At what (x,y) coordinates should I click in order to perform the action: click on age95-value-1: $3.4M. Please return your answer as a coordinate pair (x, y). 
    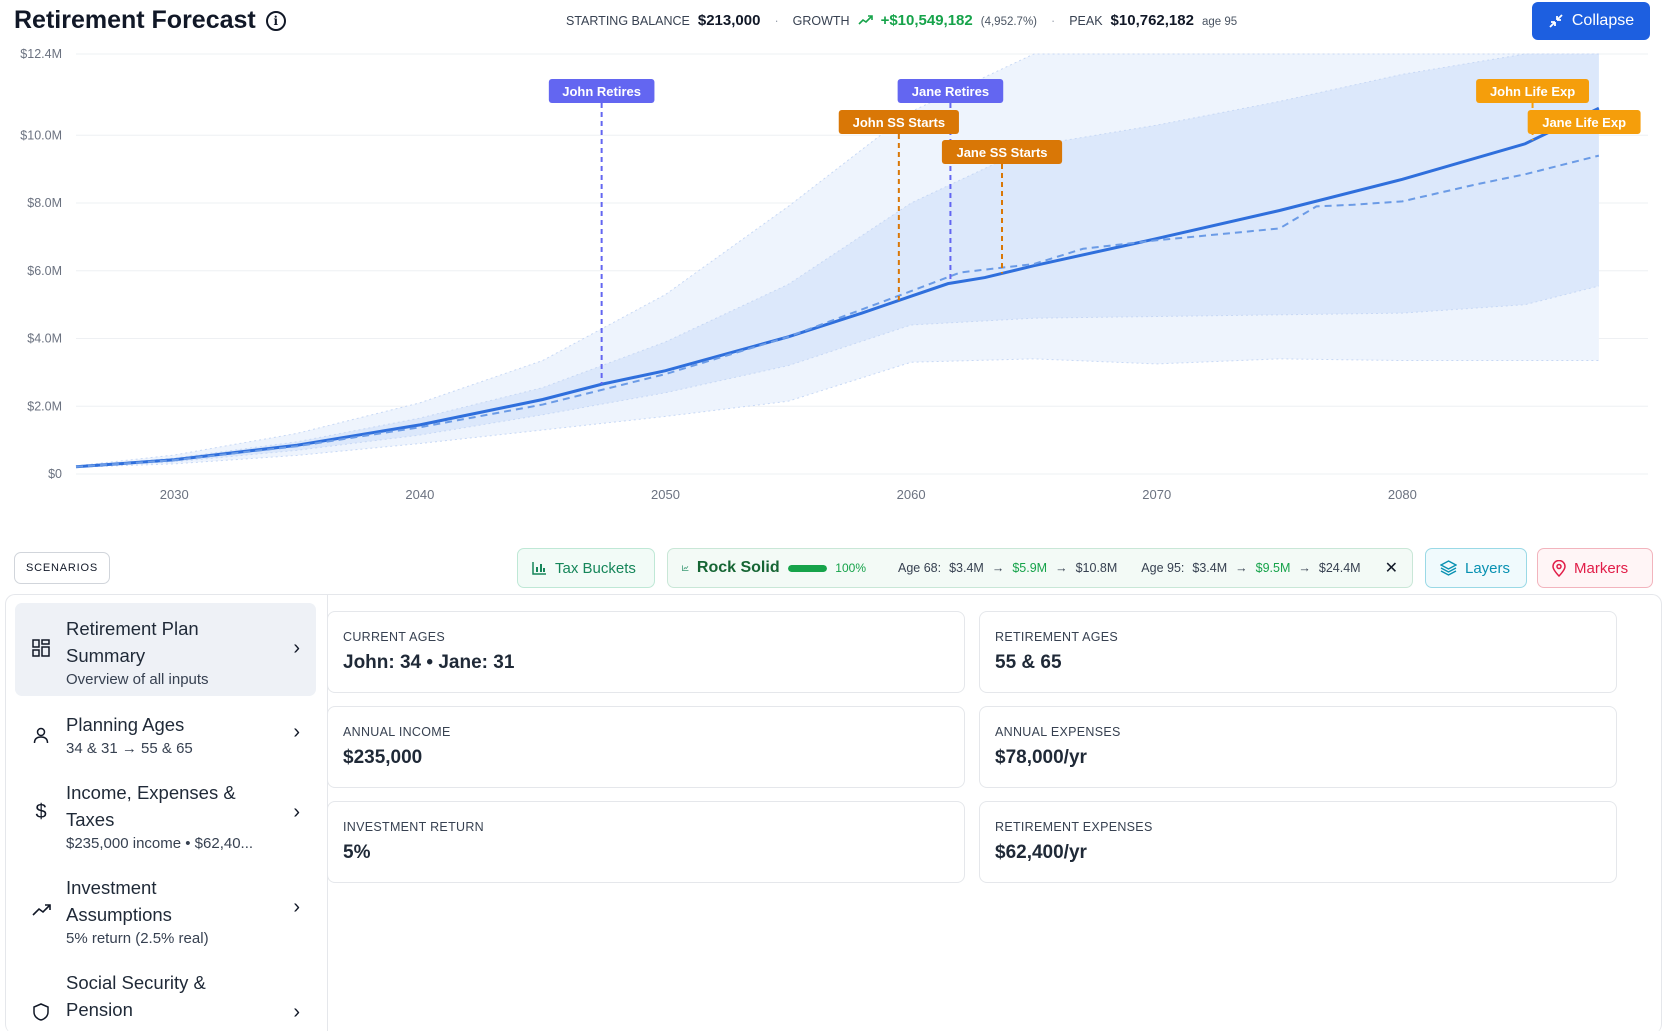
    Looking at the image, I should click on (1210, 568).